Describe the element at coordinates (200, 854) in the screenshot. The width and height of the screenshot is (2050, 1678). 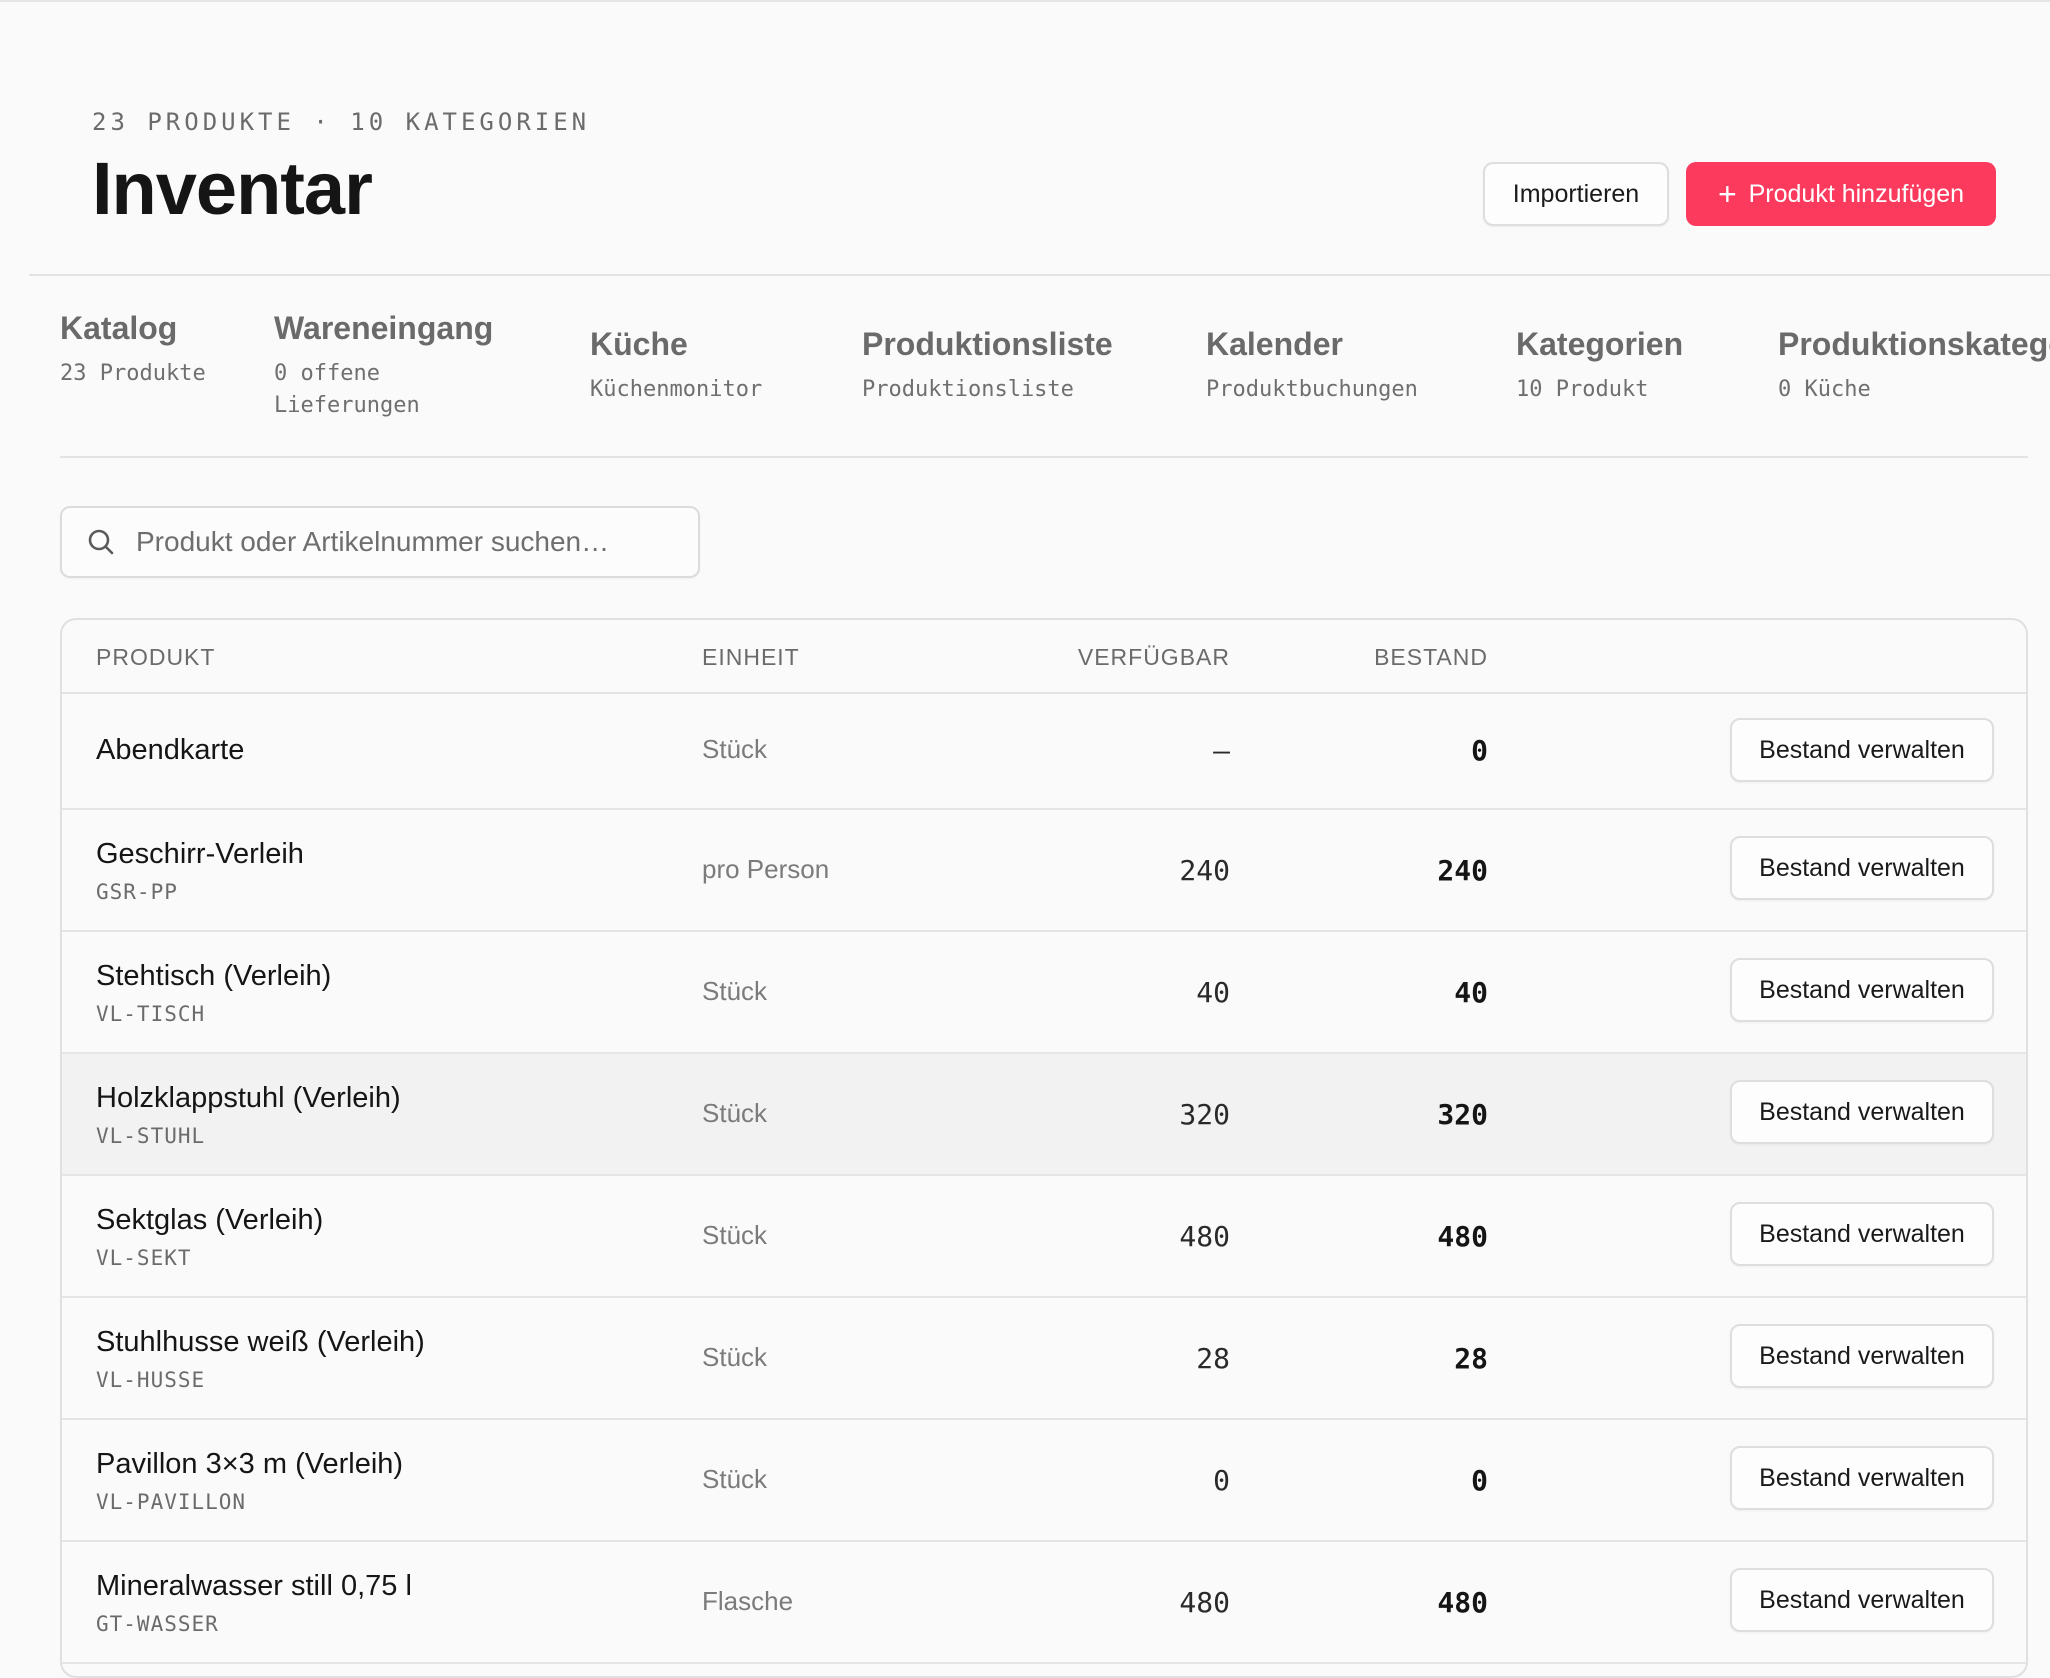
I see `product-name: Geschirr-Verleih` at that location.